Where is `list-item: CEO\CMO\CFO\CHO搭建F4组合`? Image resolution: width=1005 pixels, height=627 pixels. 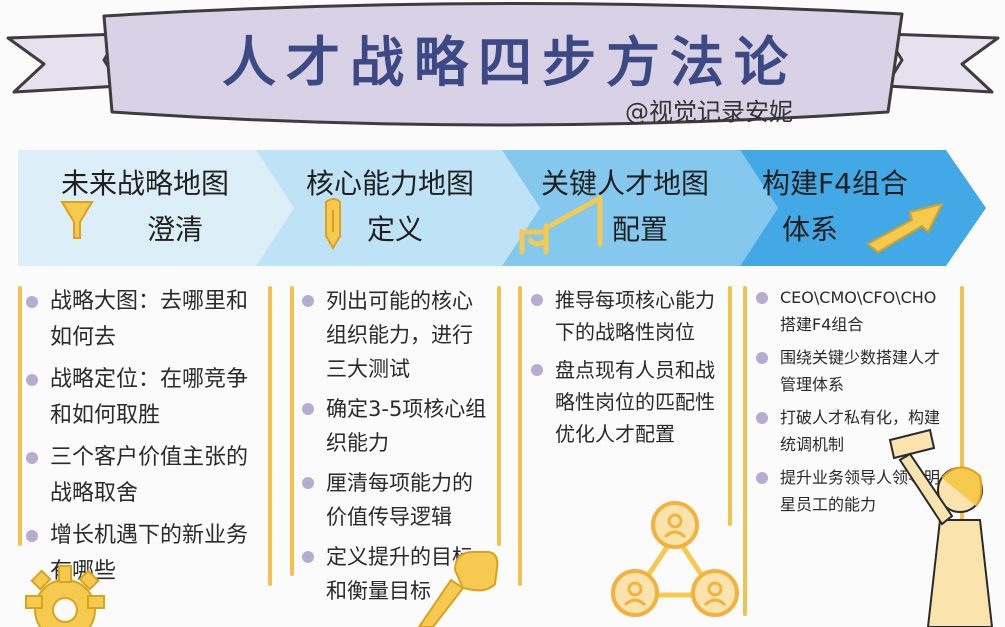 list-item: CEO\CMO\CFO\CHO搭建F4组合 is located at coordinates (852, 311).